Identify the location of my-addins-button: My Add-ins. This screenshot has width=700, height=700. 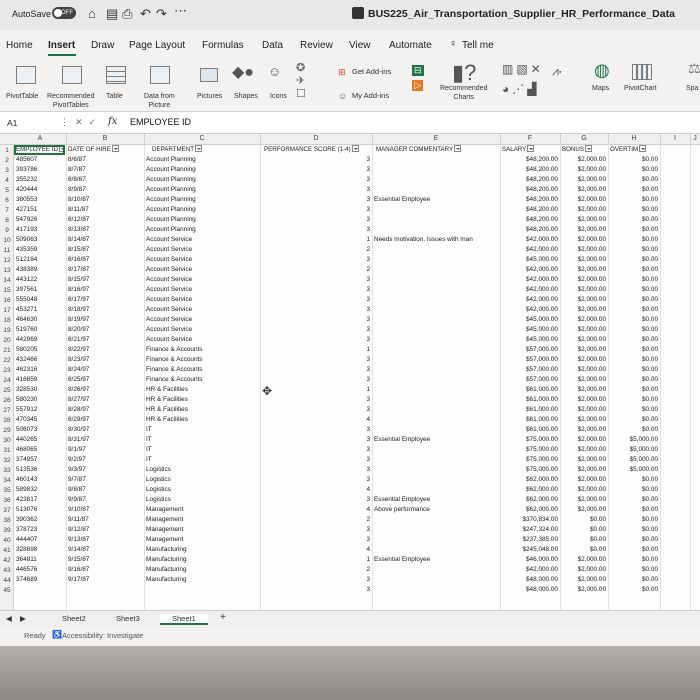
(370, 95).